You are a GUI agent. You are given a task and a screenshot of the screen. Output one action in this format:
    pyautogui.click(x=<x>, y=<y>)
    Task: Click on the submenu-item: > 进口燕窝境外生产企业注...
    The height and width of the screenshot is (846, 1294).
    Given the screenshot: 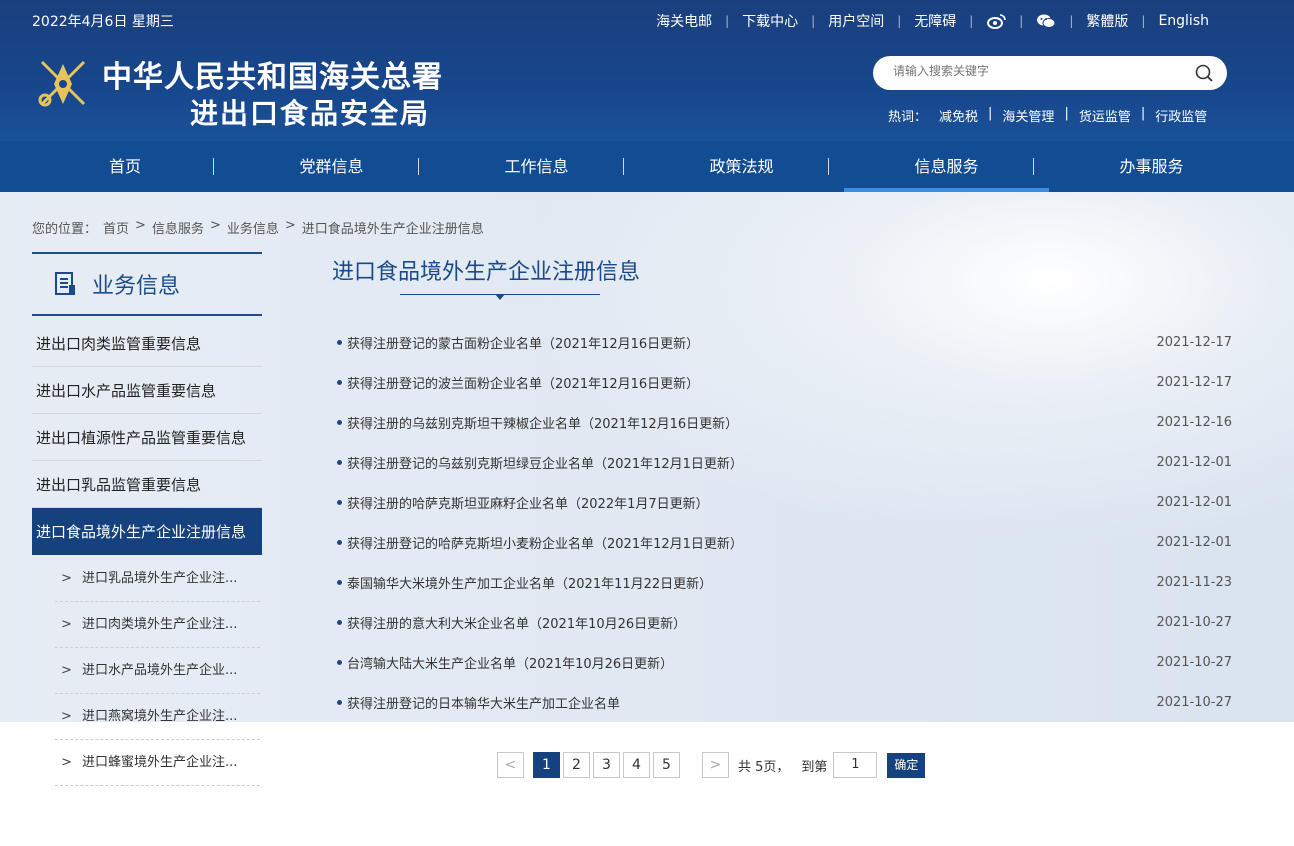 What is the action you would take?
    pyautogui.click(x=157, y=717)
    